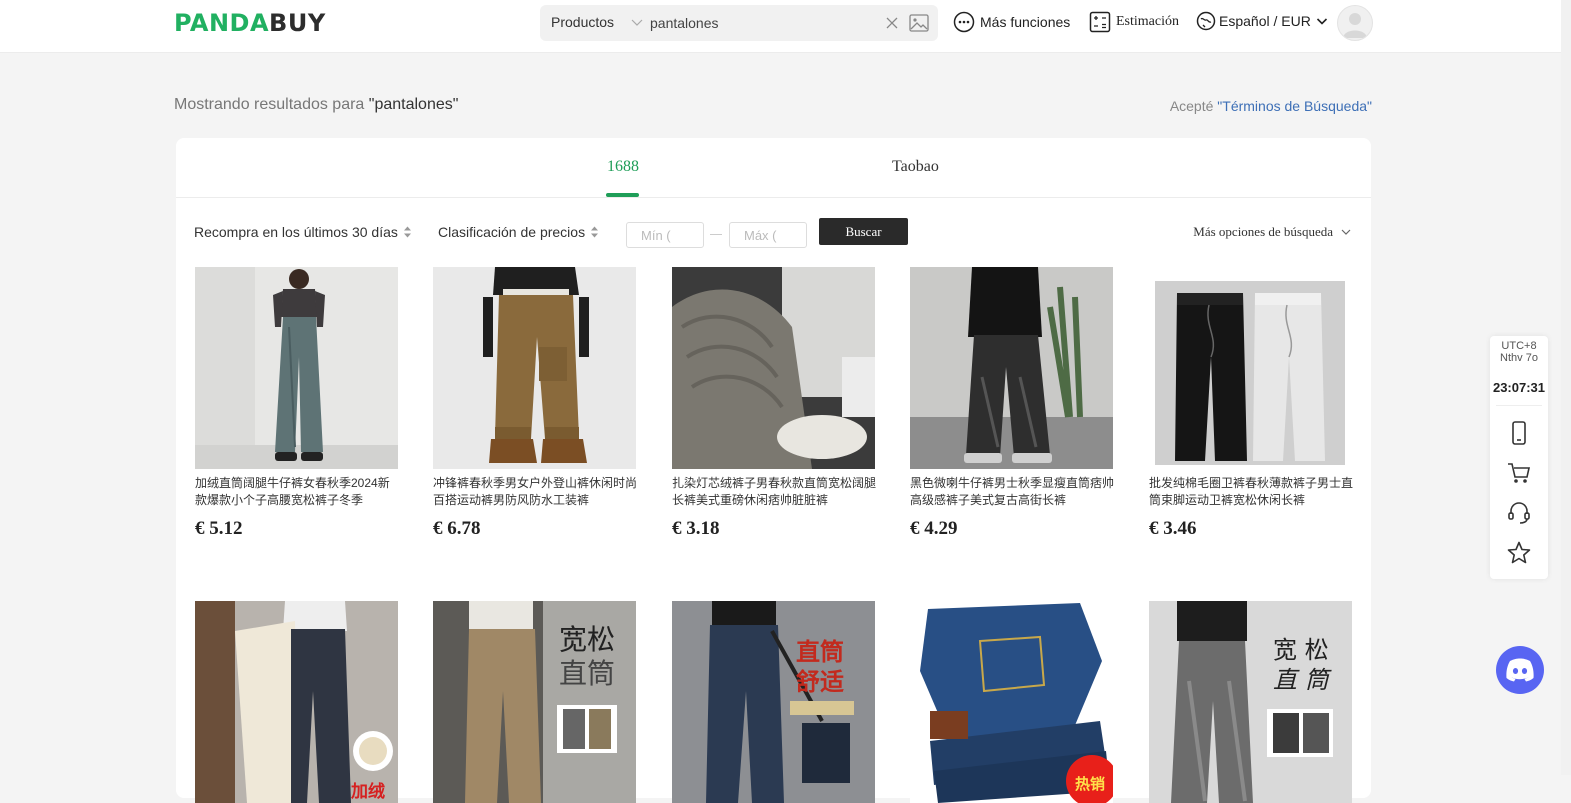  What do you see at coordinates (1193, 106) in the screenshot?
I see `terms-prefix: Acepté` at bounding box center [1193, 106].